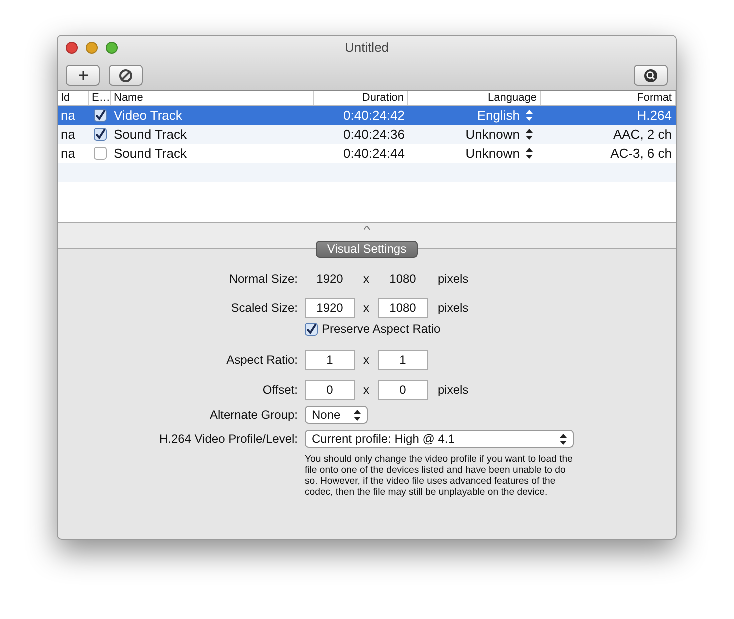 The image size is (734, 619). Describe the element at coordinates (654, 115) in the screenshot. I see `table-cell-text: H.264` at that location.